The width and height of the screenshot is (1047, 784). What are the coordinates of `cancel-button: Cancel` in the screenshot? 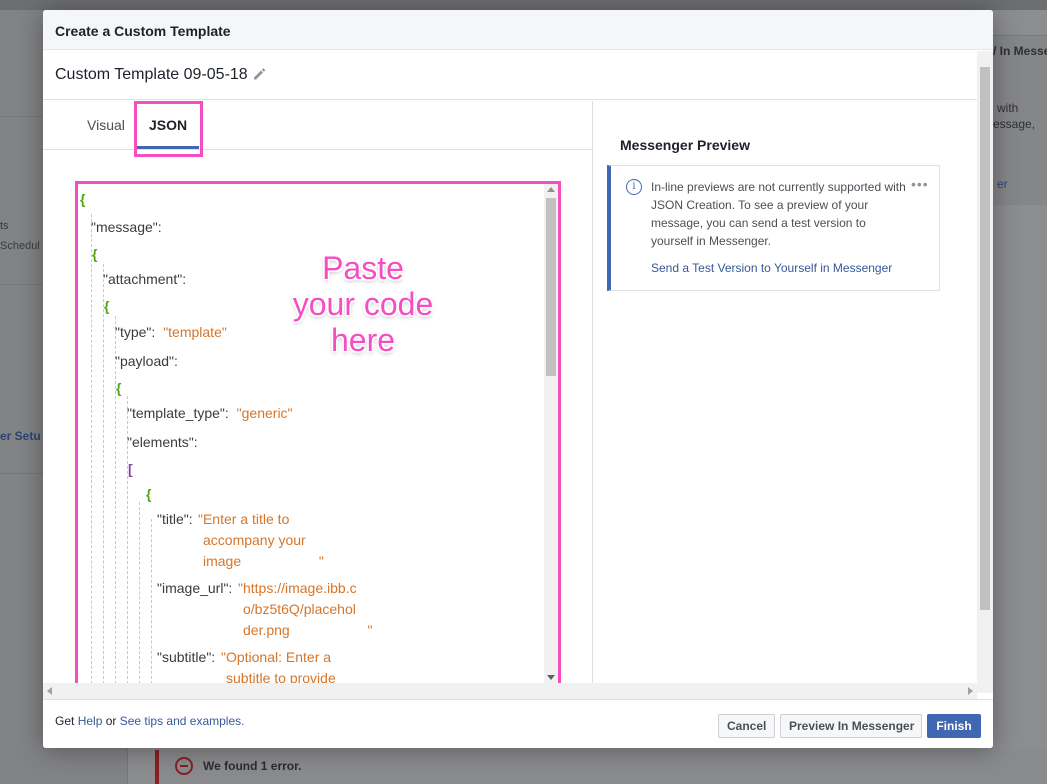 It's located at (746, 726).